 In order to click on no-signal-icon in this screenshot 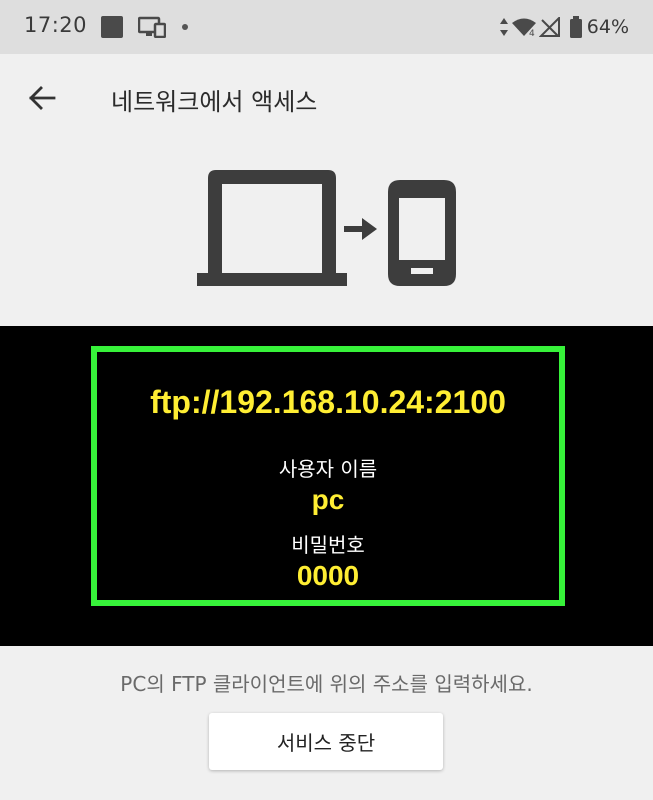, I will do `click(549, 27)`.